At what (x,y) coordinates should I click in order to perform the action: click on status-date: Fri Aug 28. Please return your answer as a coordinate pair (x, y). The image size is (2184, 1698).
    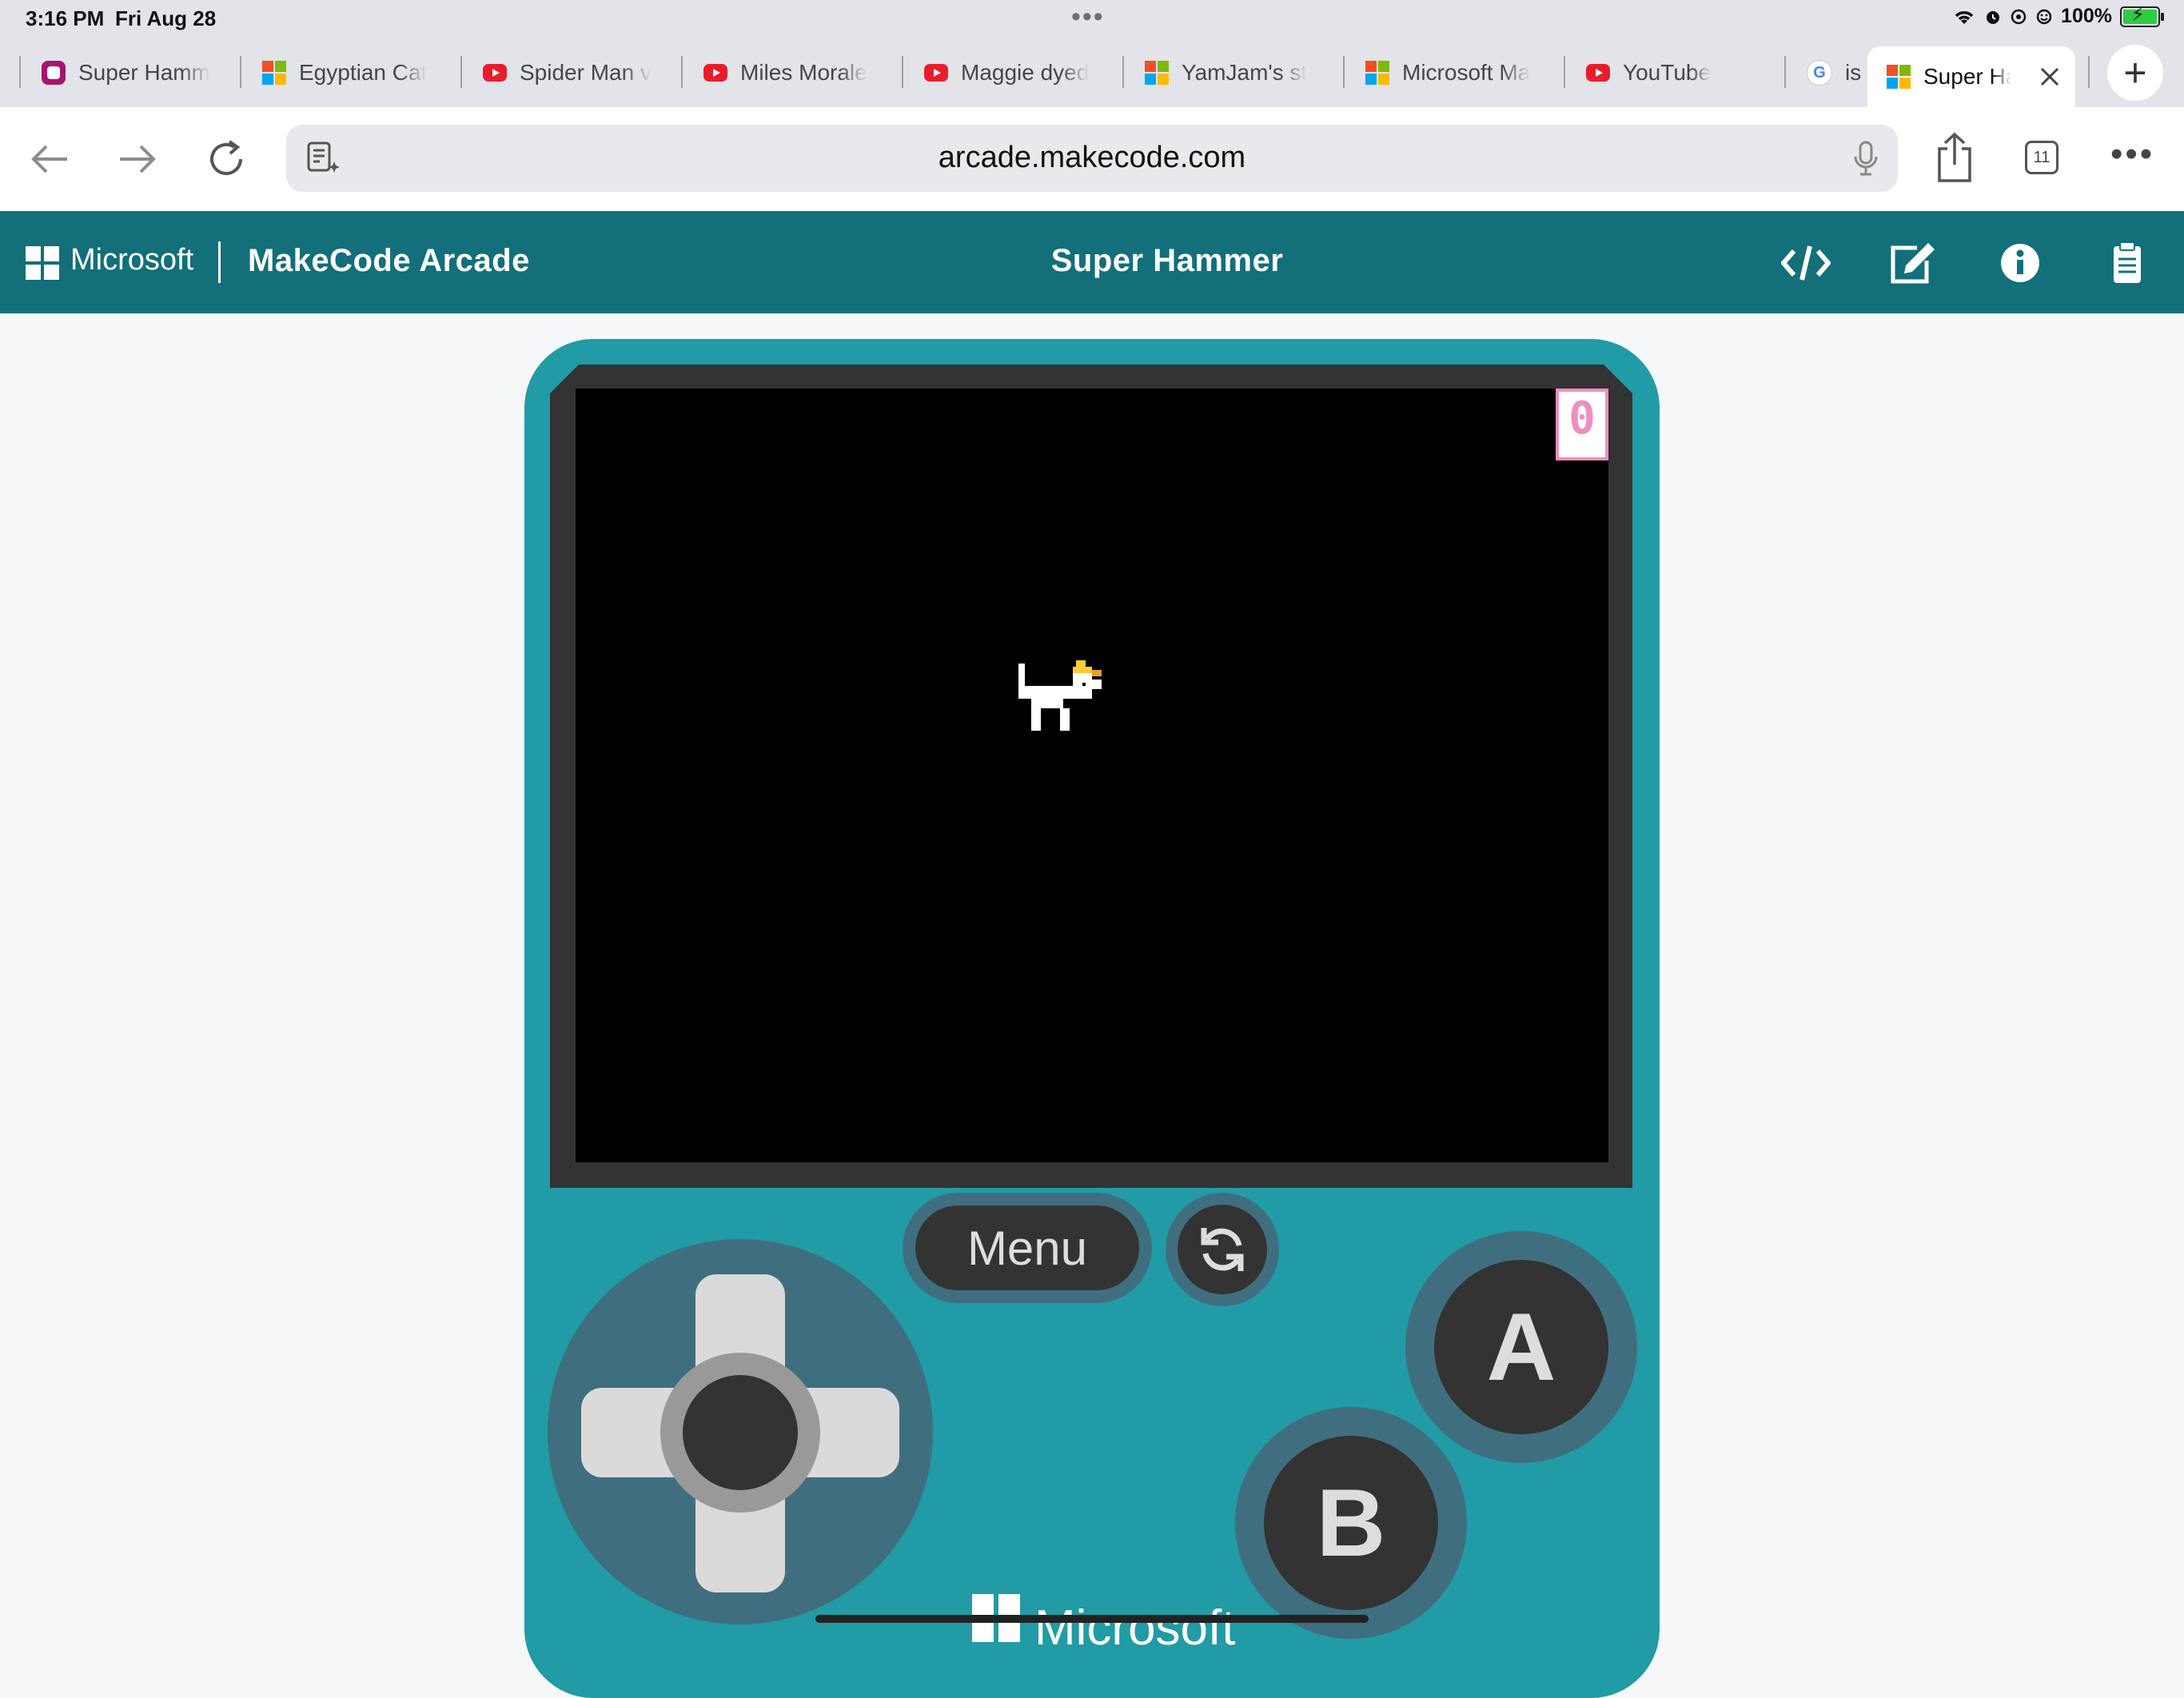
    Looking at the image, I should click on (166, 18).